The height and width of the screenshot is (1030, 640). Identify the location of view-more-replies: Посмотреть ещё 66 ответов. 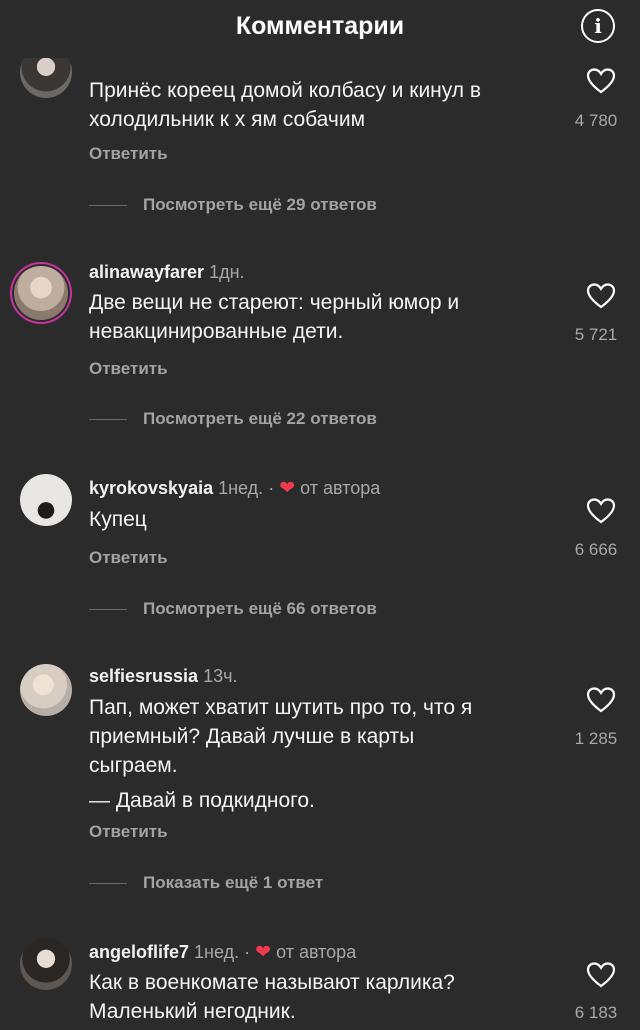
(233, 611).